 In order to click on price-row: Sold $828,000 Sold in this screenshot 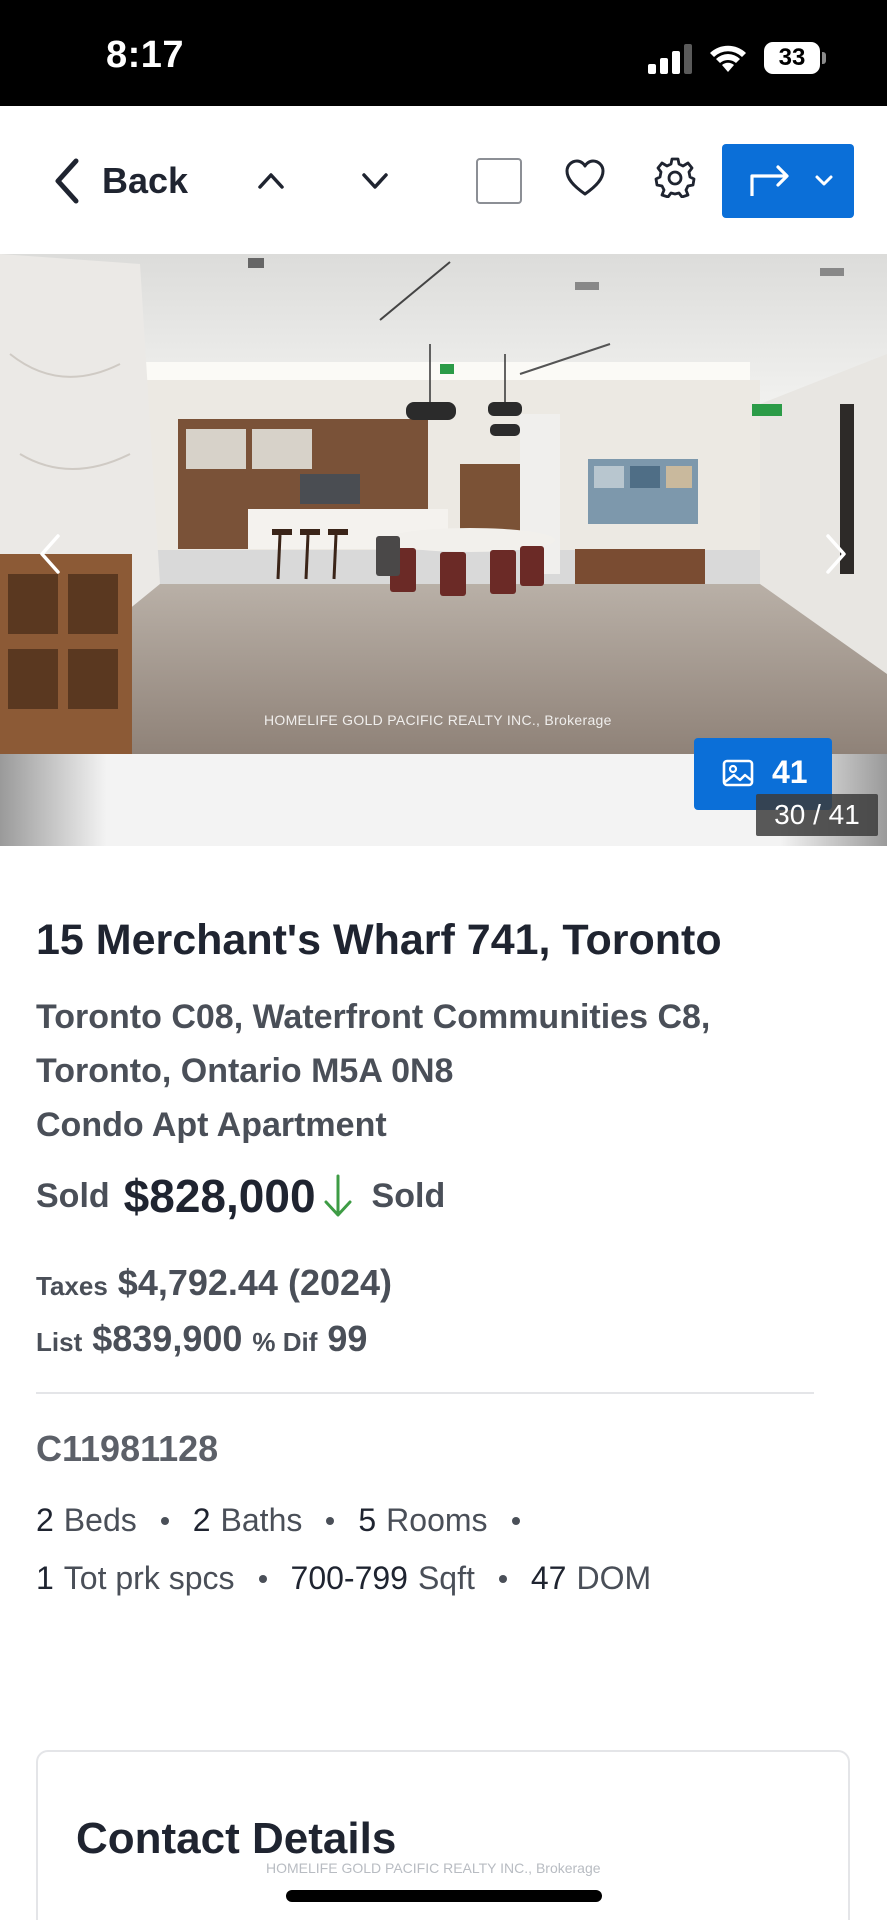, I will do `click(240, 1196)`.